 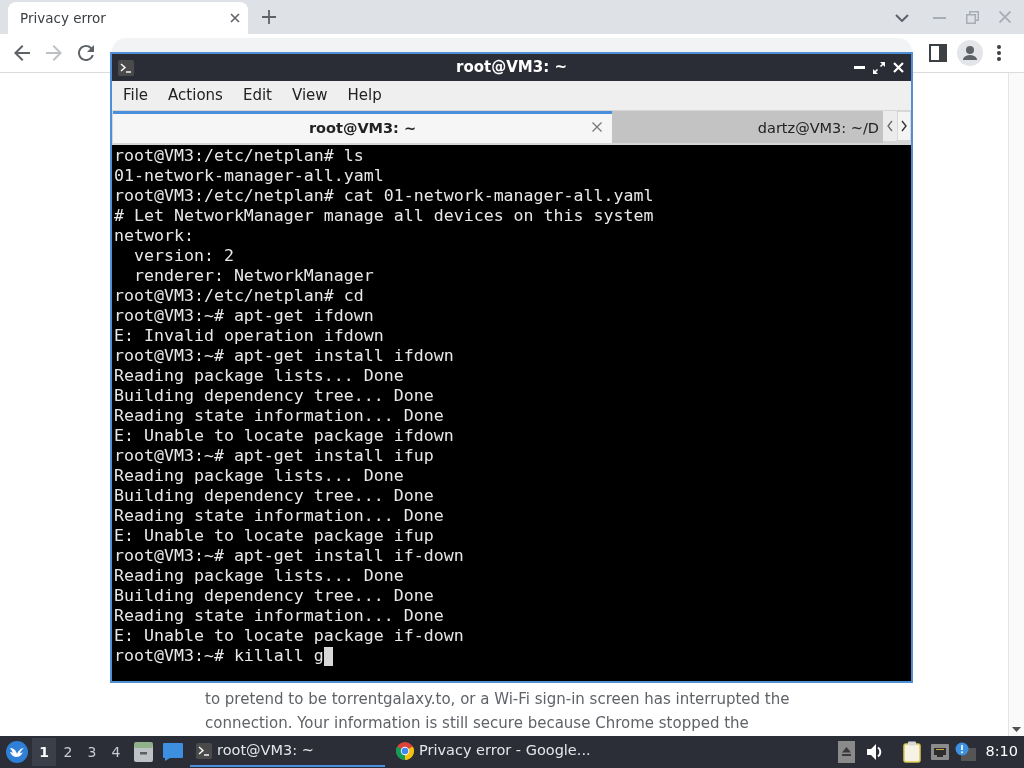 What do you see at coordinates (912, 752) in the screenshot?
I see `notepad-icon` at bounding box center [912, 752].